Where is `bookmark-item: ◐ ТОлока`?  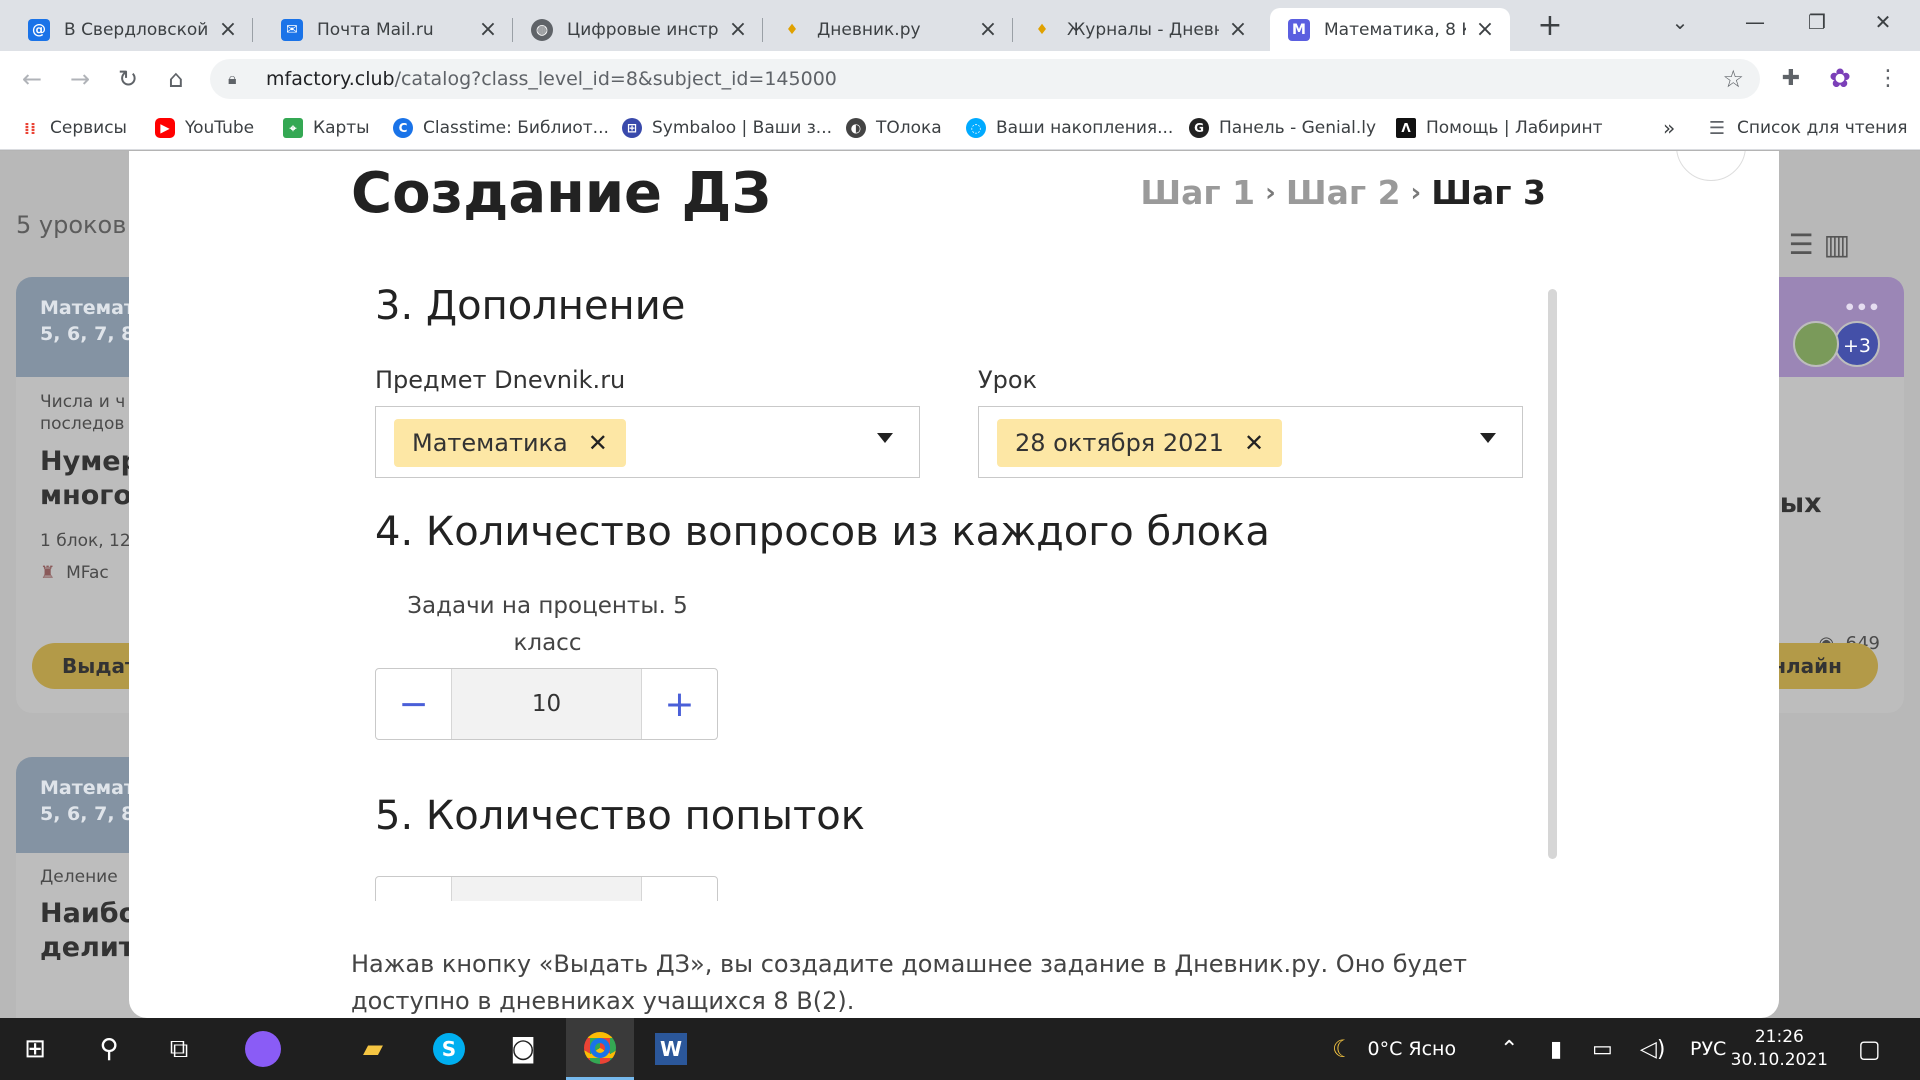
bookmark-item: ◐ ТОлока is located at coordinates (894, 128).